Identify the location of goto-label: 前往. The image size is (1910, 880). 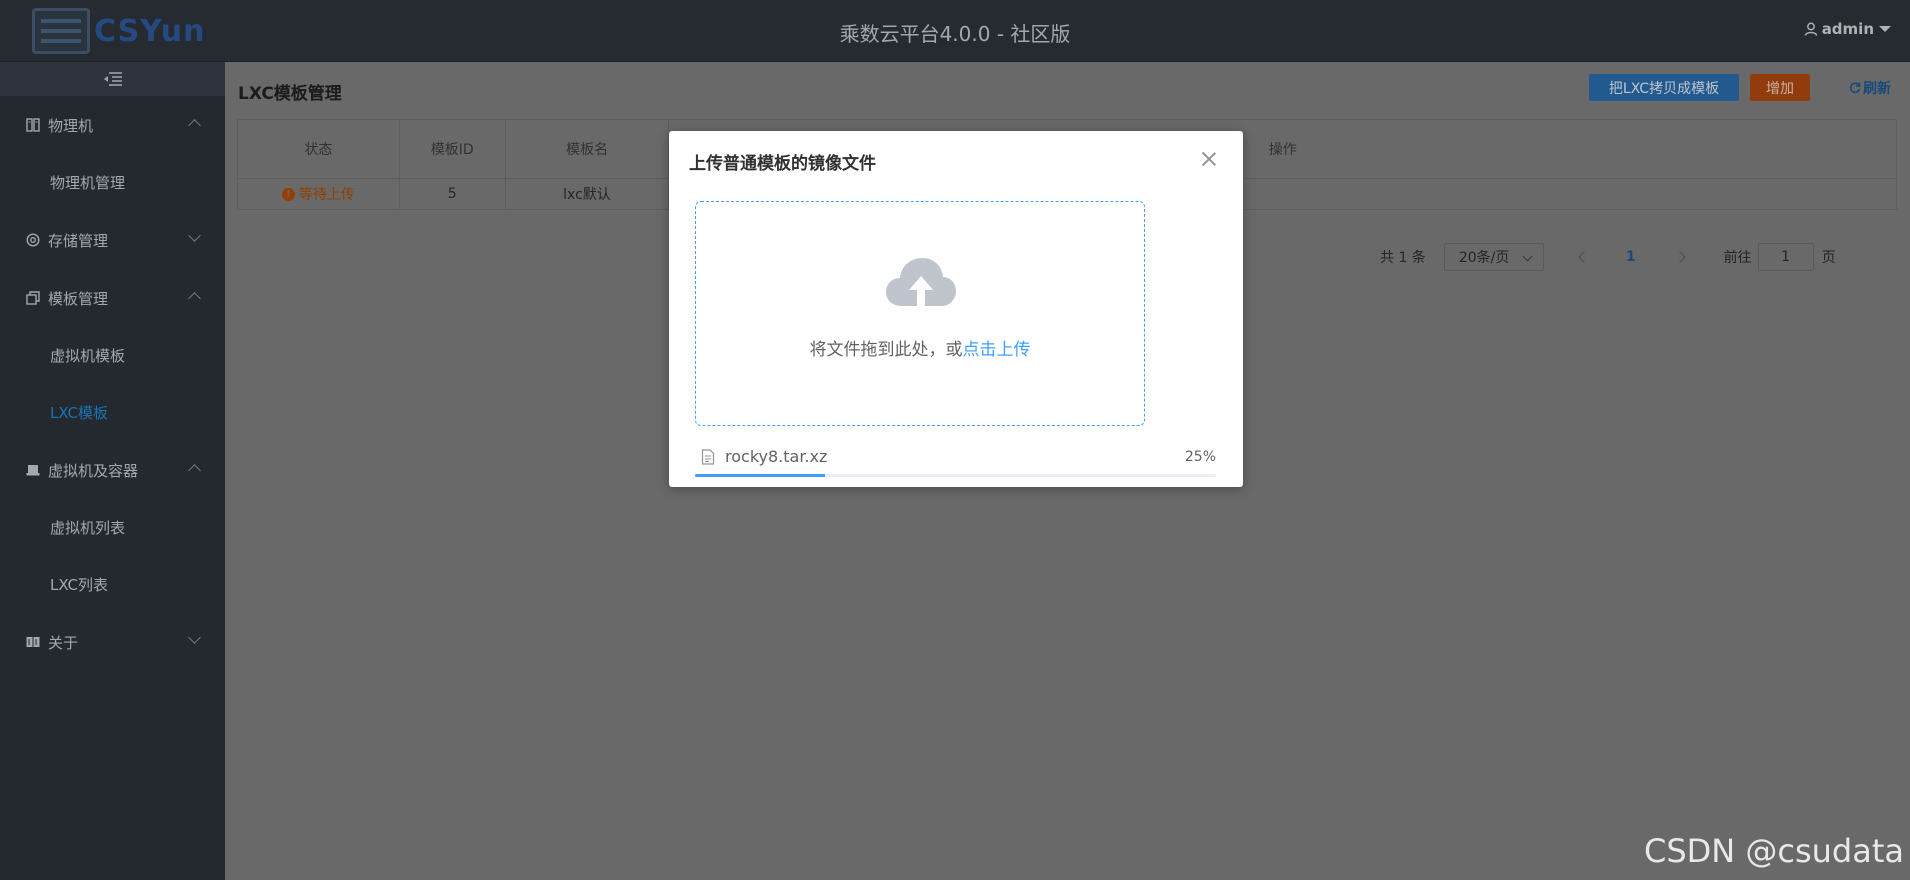
(1737, 258).